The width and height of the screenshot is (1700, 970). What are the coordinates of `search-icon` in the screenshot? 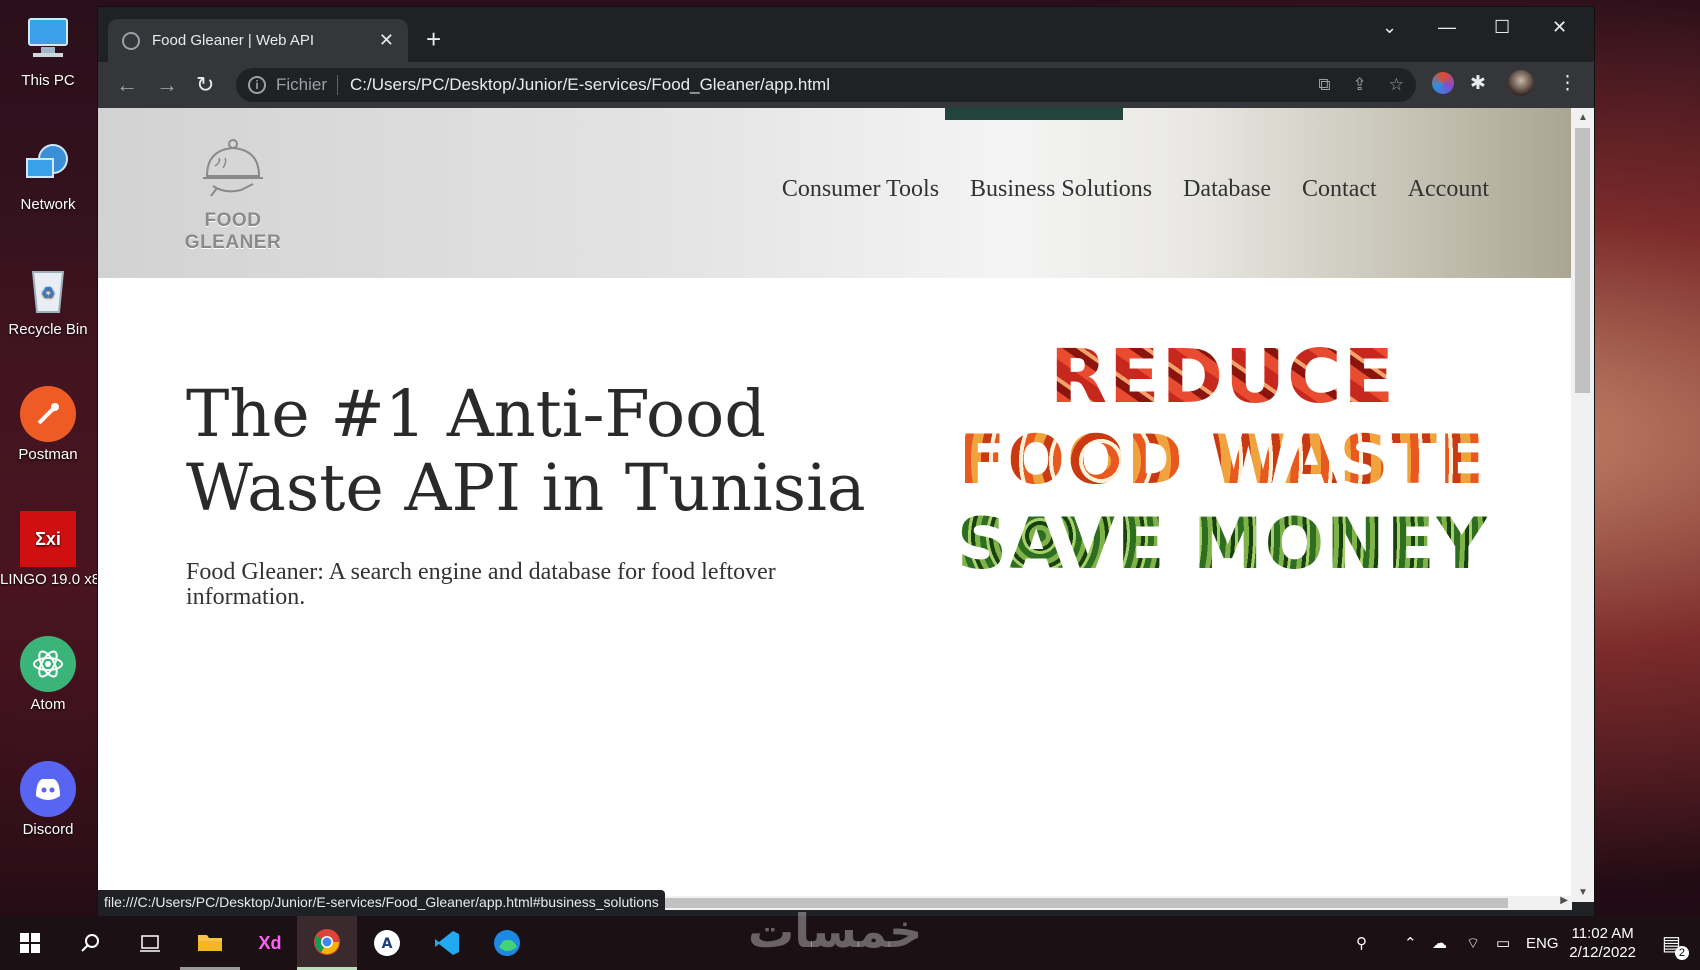 It's located at (90, 943).